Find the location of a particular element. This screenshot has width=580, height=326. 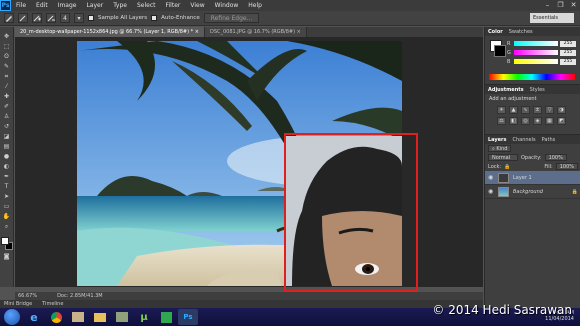

curves-icon: ∿ is located at coordinates (525, 110).